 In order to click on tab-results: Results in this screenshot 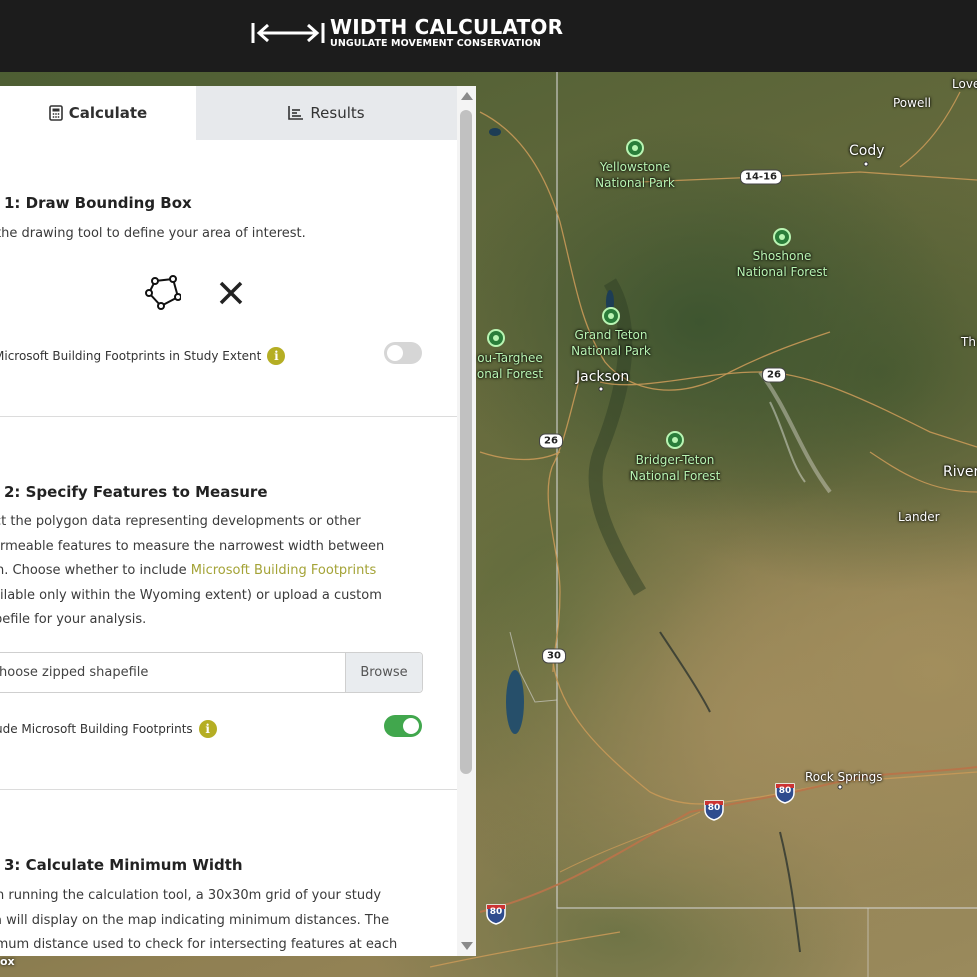, I will do `click(326, 113)`.